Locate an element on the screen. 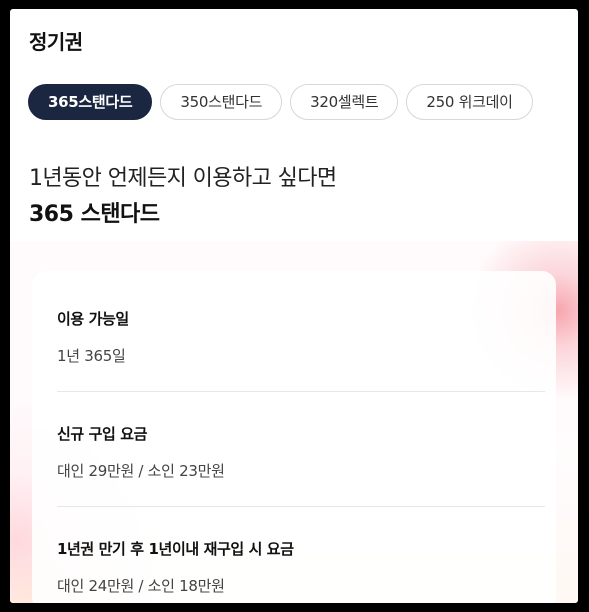 The height and width of the screenshot is (612, 589). tab-250-weekday: 250 위크데이 is located at coordinates (469, 102).